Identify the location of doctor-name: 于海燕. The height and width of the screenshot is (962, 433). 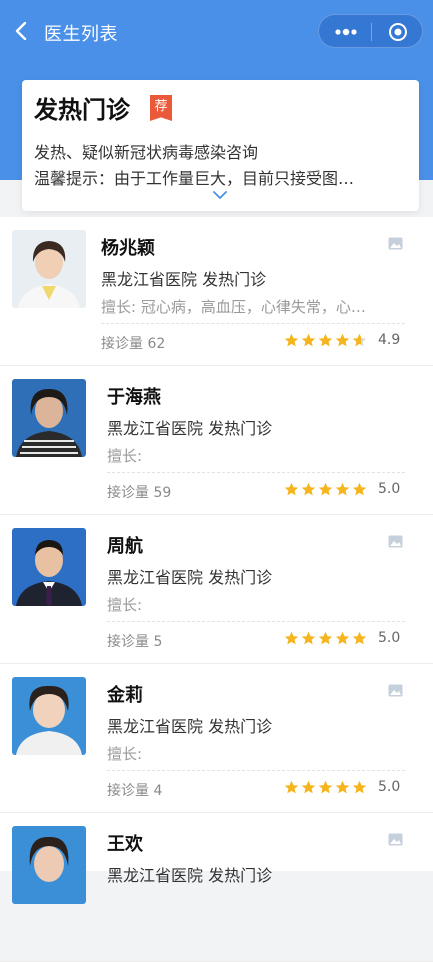
(134, 397).